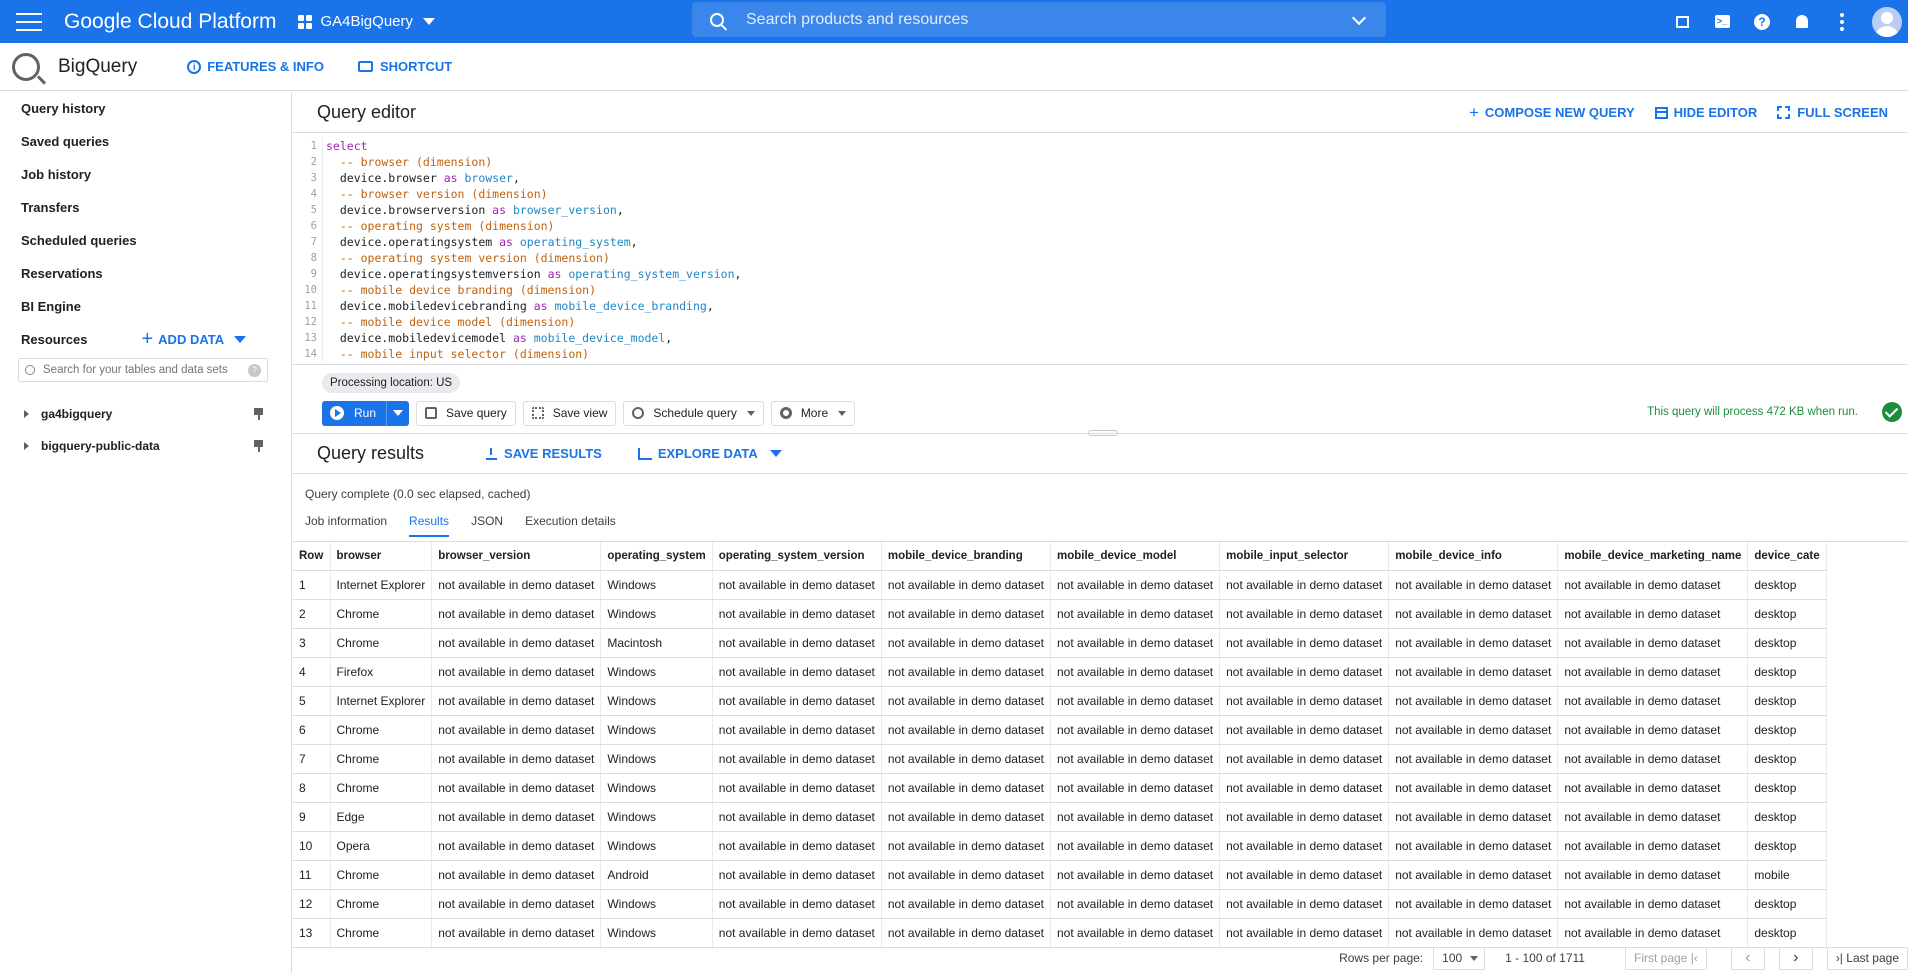 Image resolution: width=1908 pixels, height=973 pixels. What do you see at coordinates (1832, 112) in the screenshot?
I see `full-screen-button: FULL SCREEN` at bounding box center [1832, 112].